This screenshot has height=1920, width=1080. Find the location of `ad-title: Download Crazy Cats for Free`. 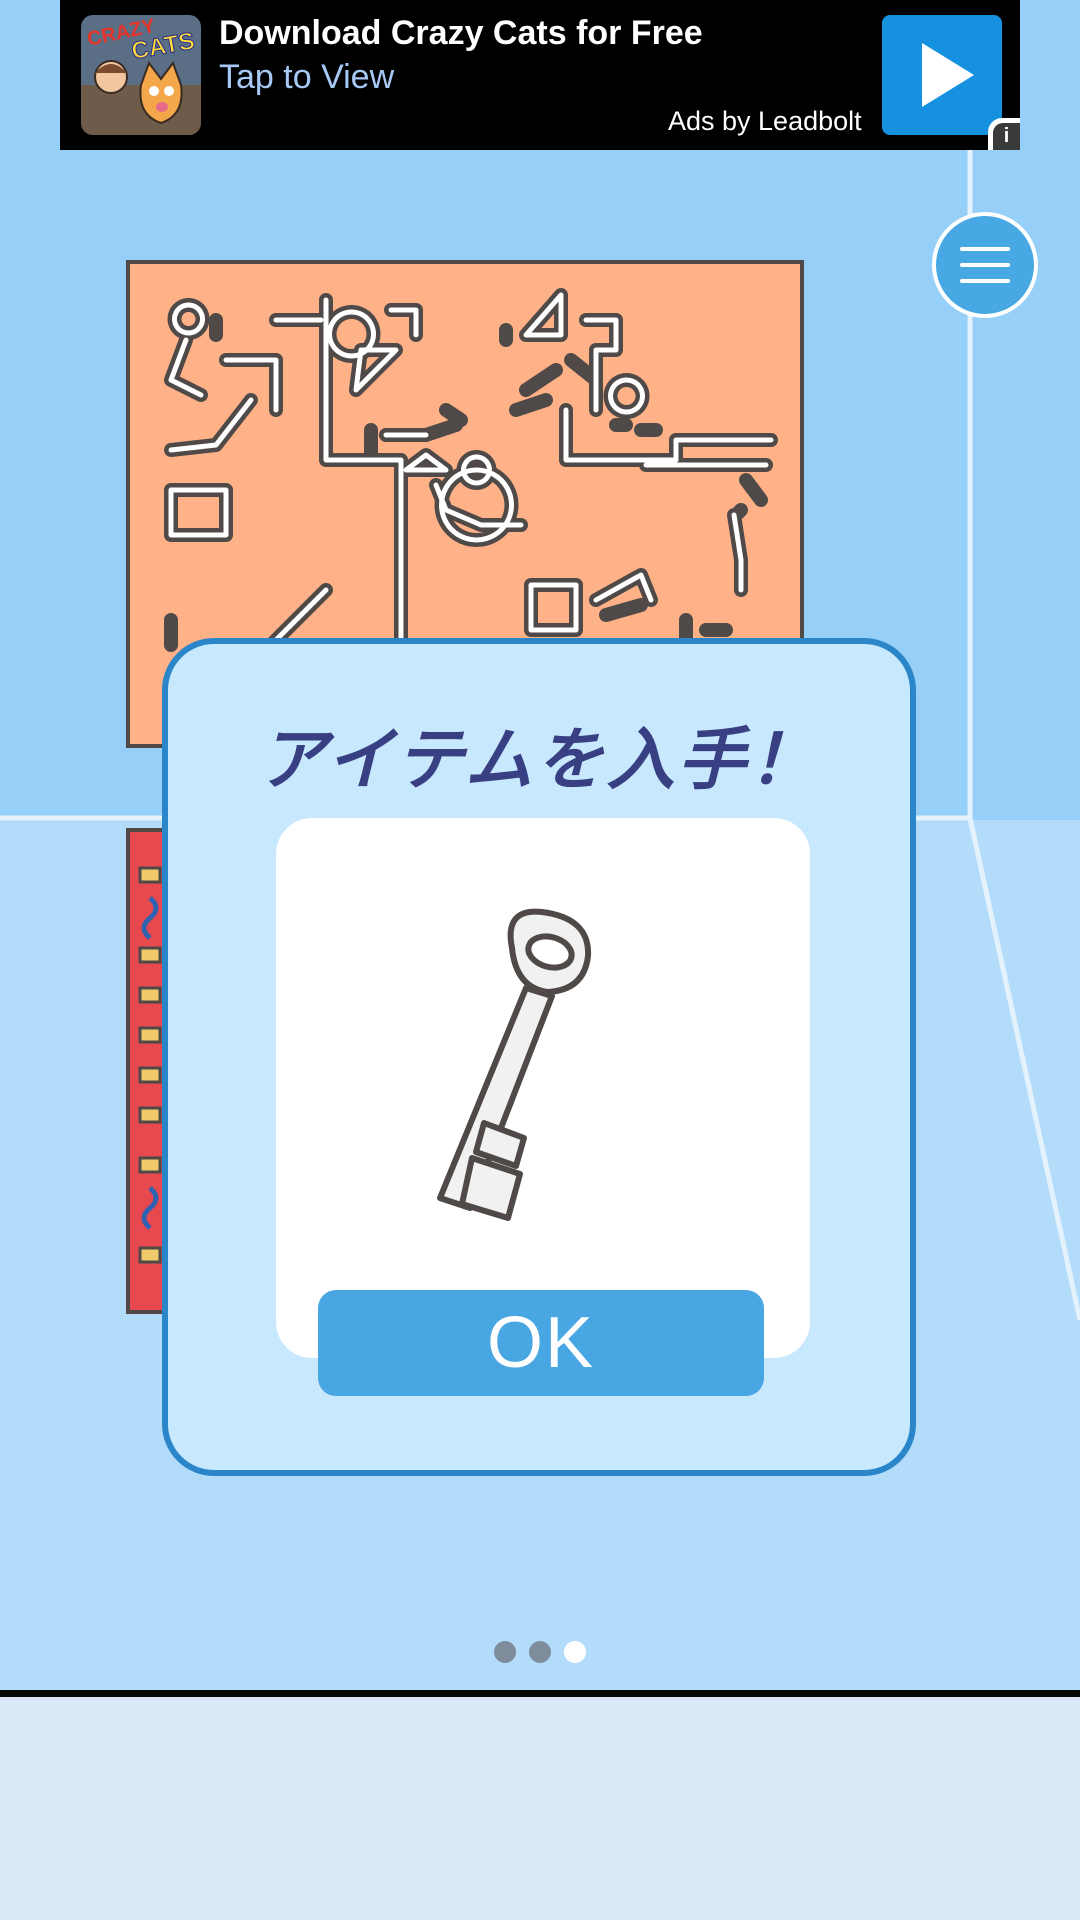

ad-title: Download Crazy Cats for Free is located at coordinates (461, 33).